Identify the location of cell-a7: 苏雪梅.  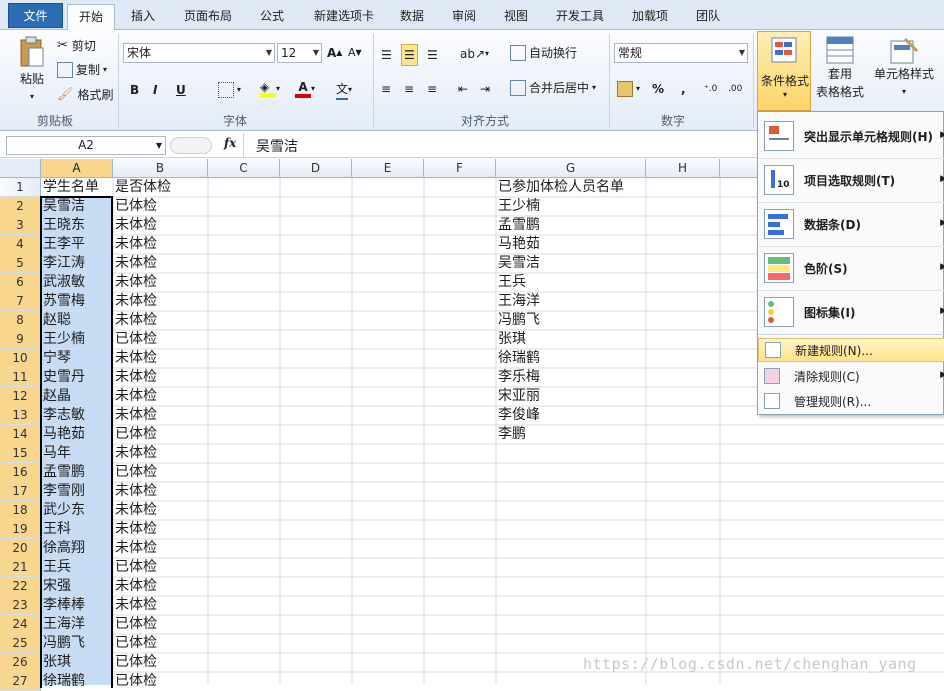
(63, 301).